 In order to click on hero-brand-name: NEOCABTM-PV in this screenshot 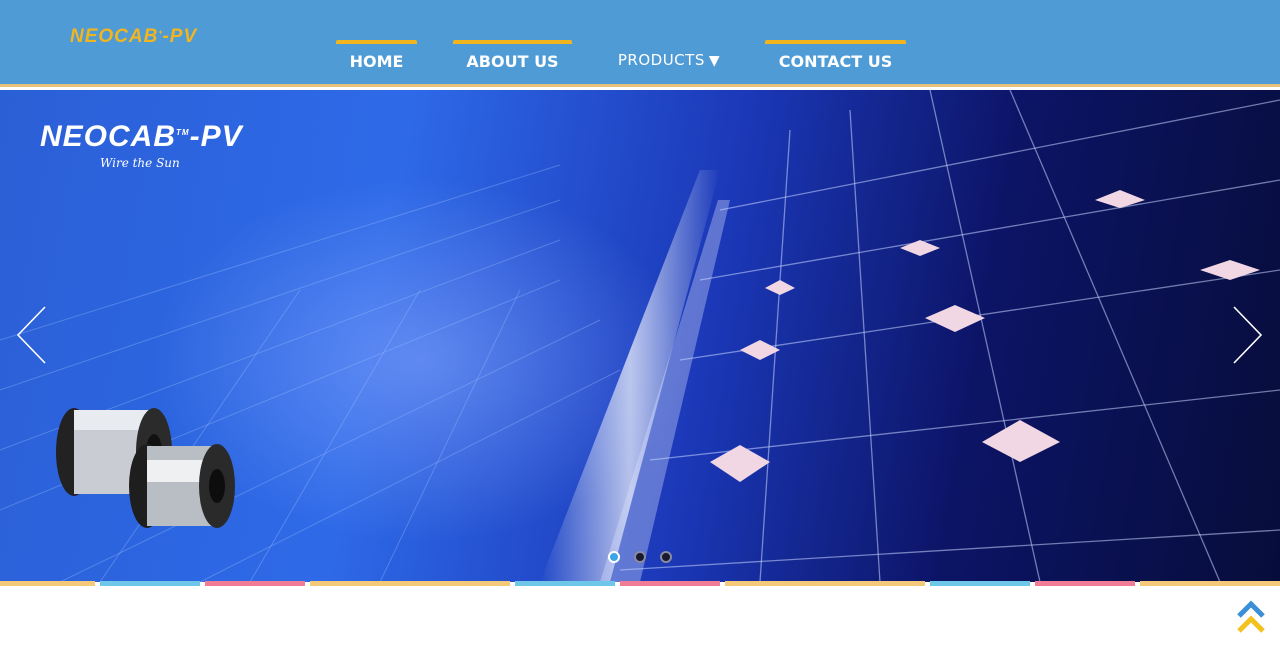, I will do `click(160, 137)`.